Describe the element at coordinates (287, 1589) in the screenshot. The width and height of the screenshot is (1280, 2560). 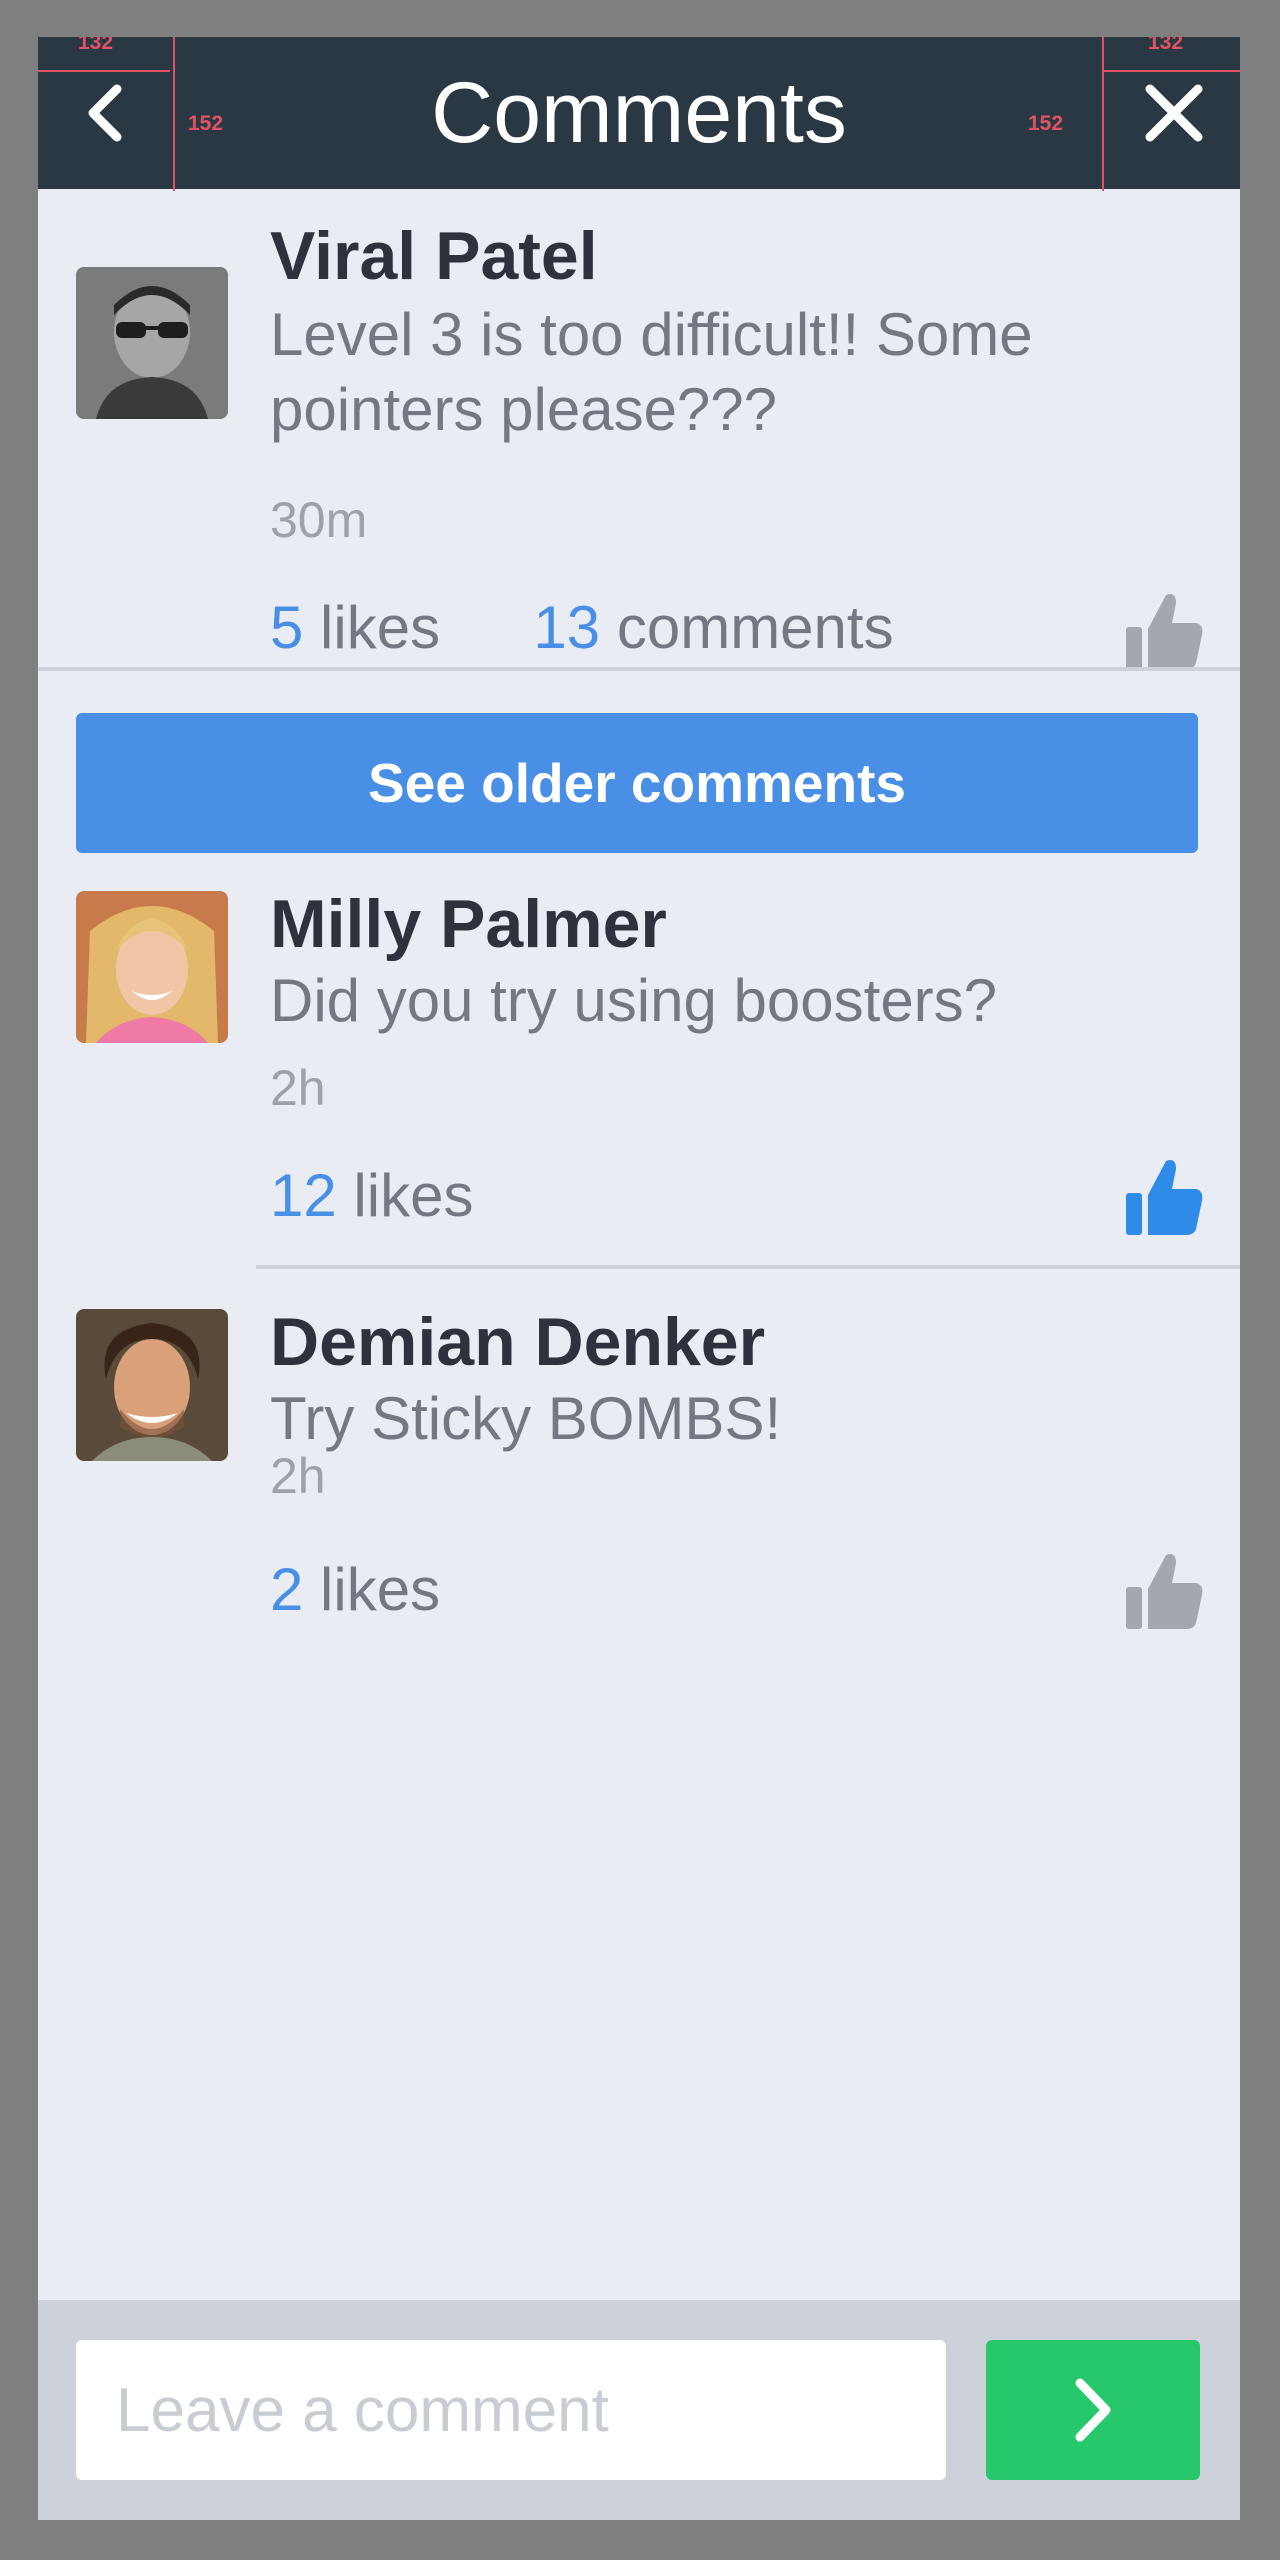
I see `likes-count: 2` at that location.